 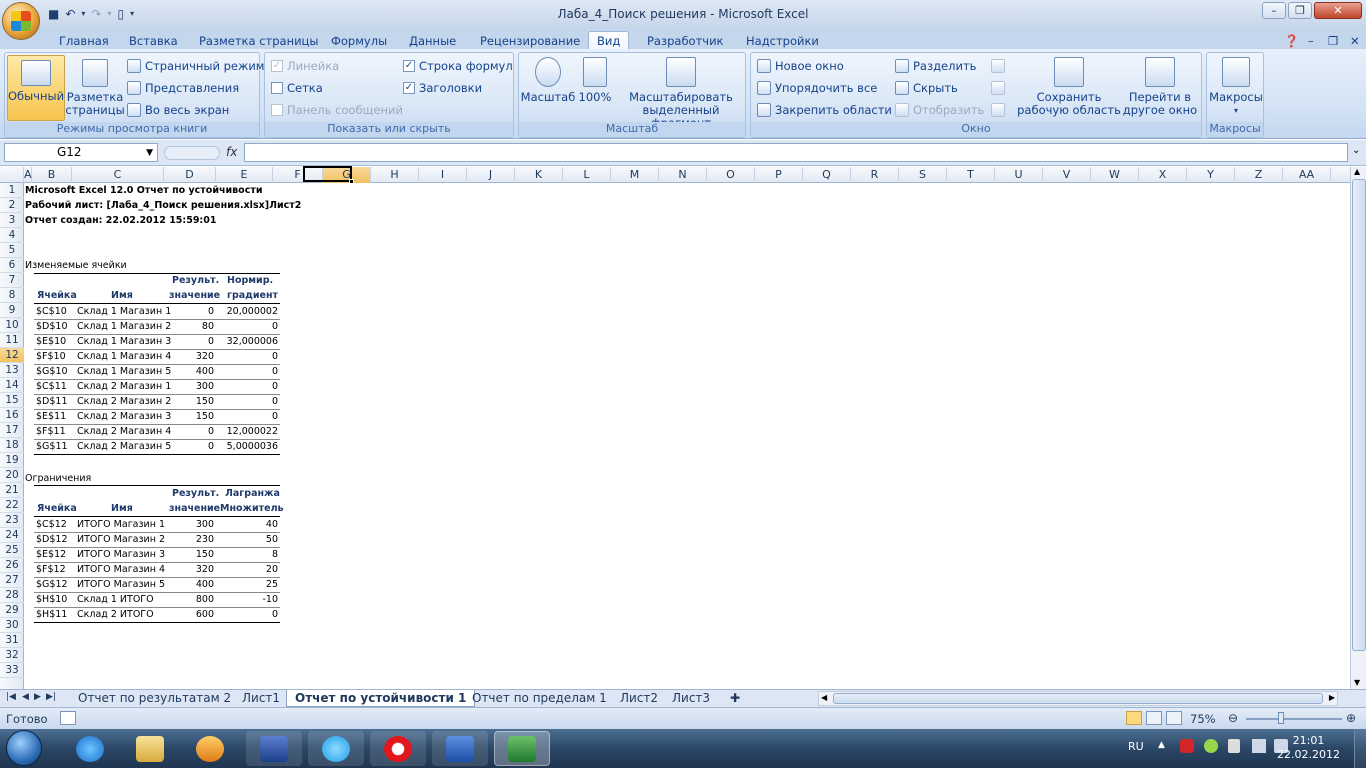 What do you see at coordinates (154, 698) in the screenshot?
I see `sheet-tab-results-2: Отчет по результатам 2` at bounding box center [154, 698].